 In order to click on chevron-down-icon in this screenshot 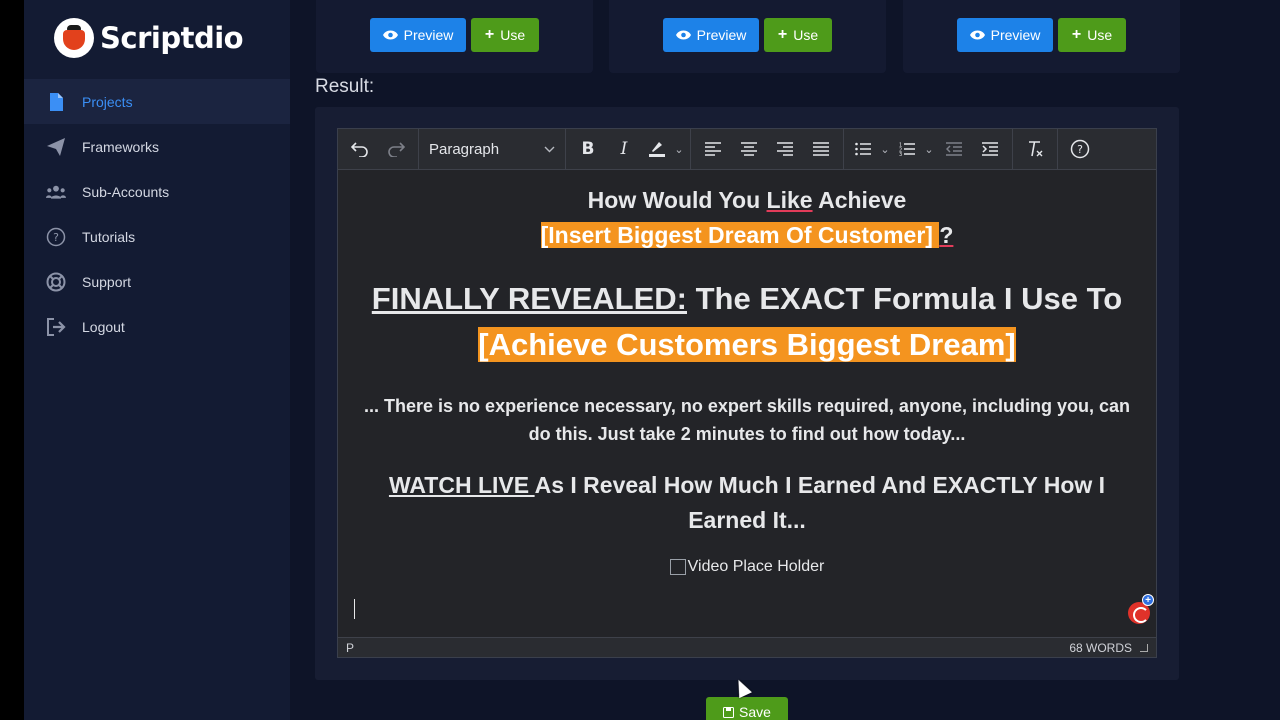, I will do `click(549, 149)`.